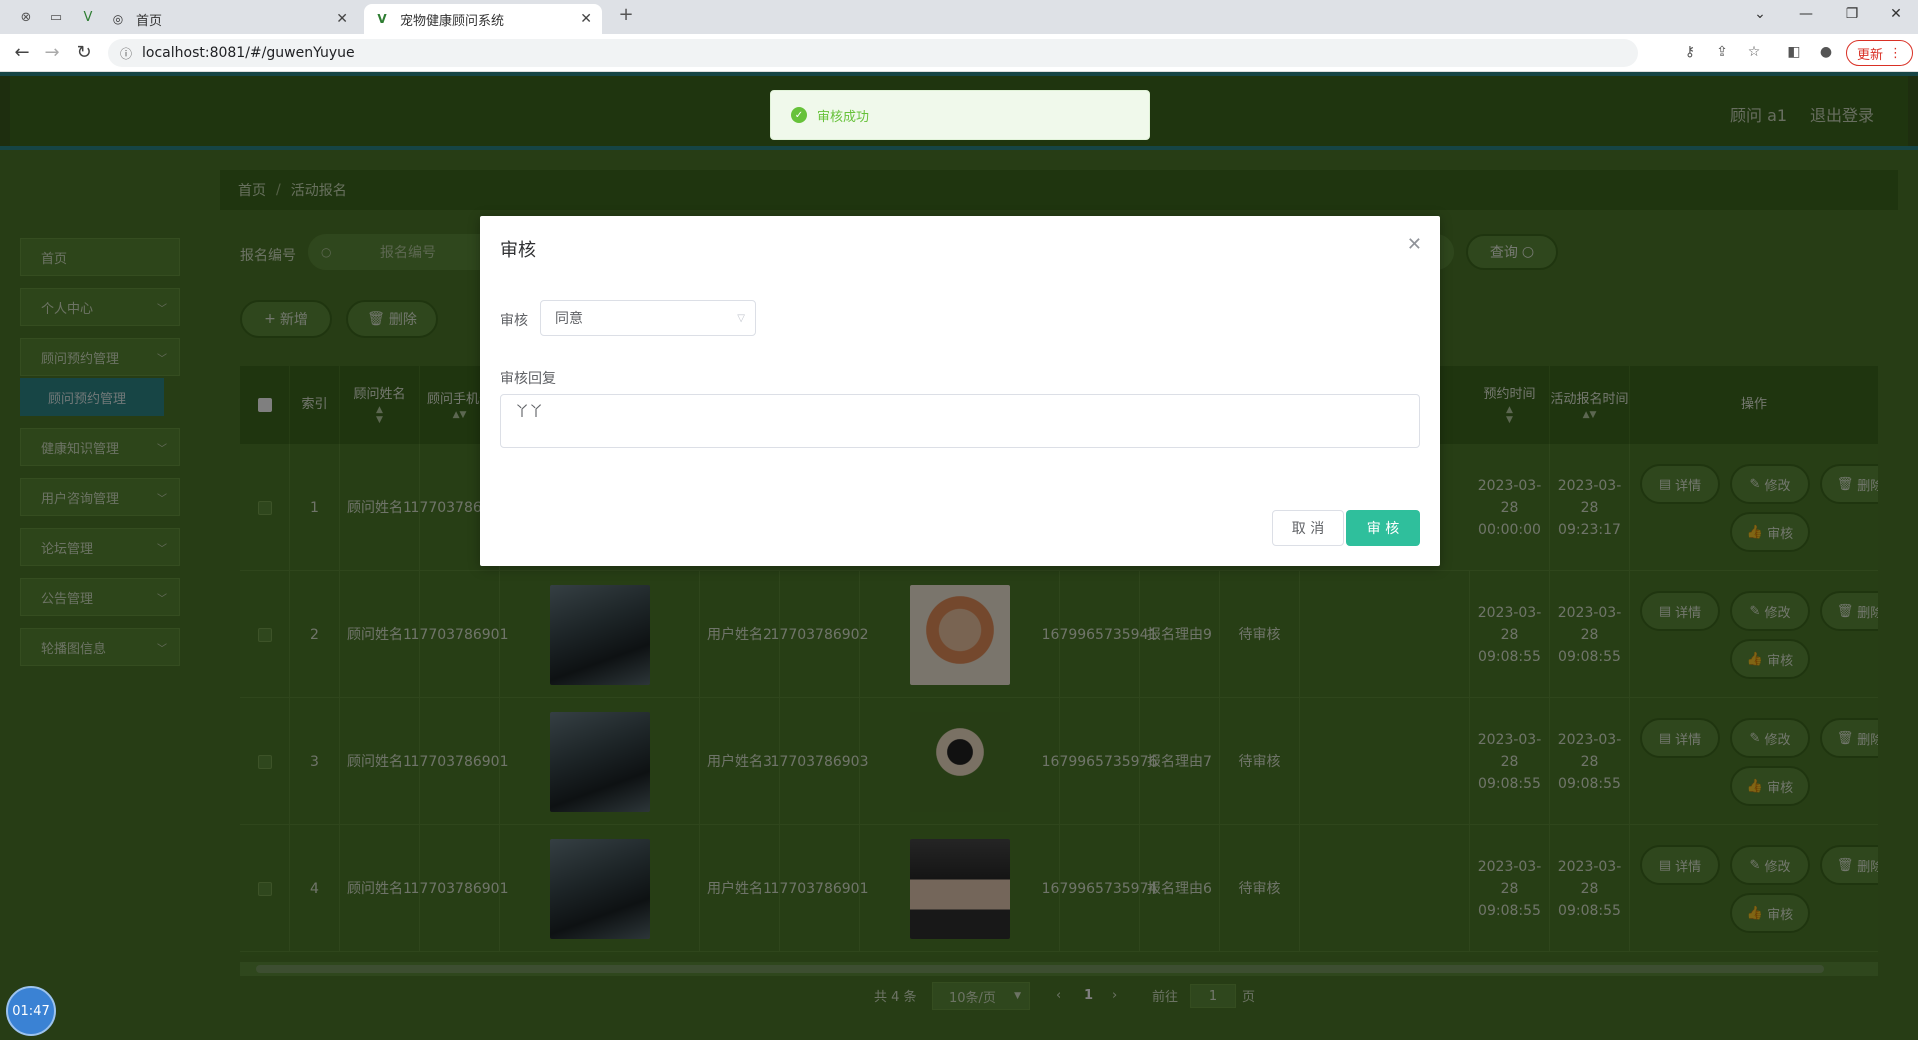  Describe the element at coordinates (84, 52) in the screenshot. I see `reload-icon: ↻` at that location.